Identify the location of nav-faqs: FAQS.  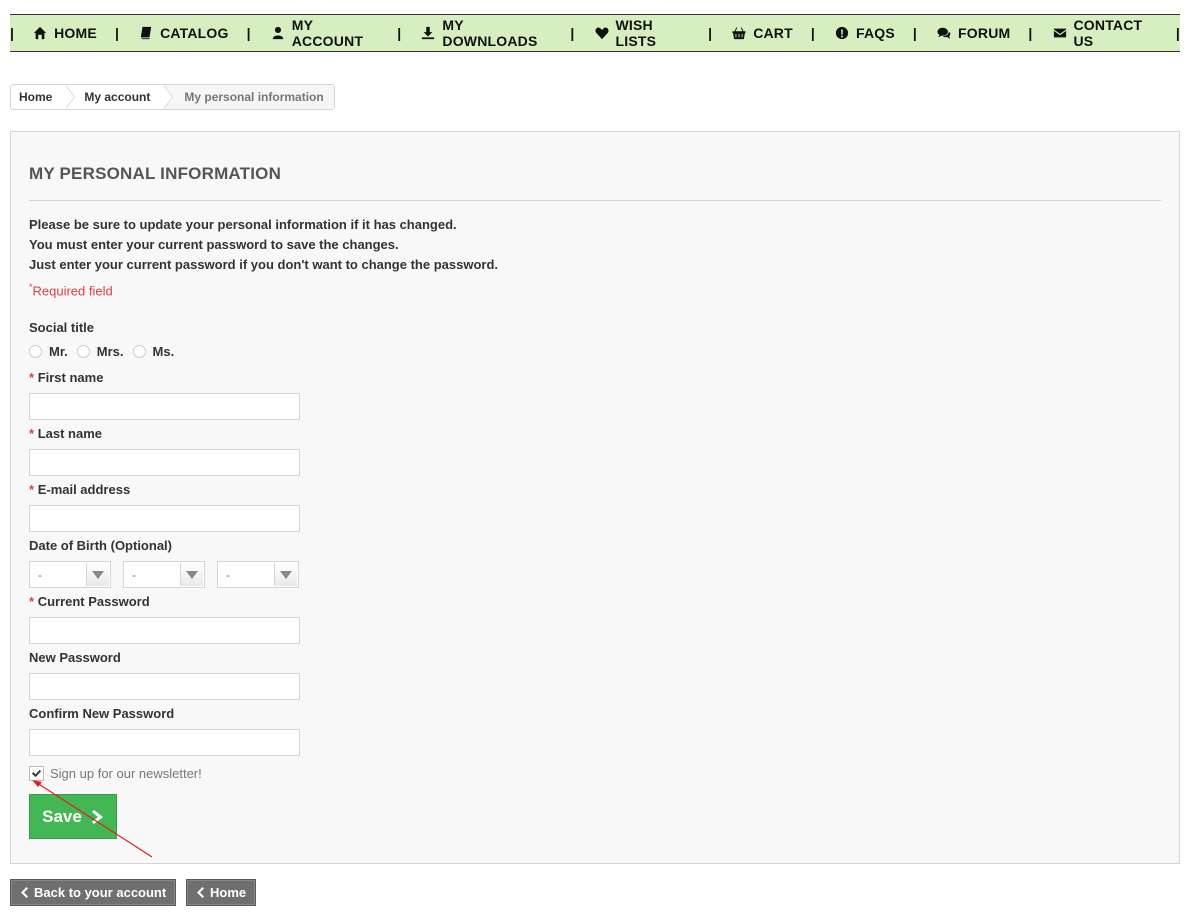
(865, 33).